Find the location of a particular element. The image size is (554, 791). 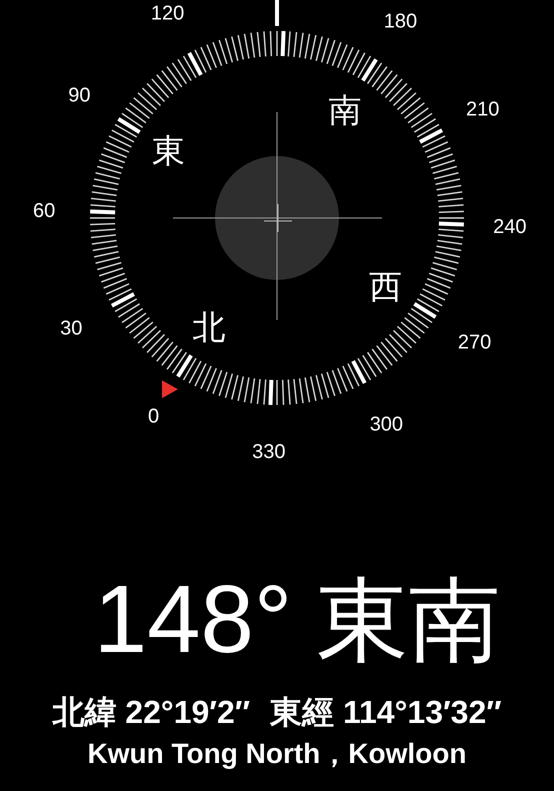

cardinal-label: 南 is located at coordinates (345, 110).